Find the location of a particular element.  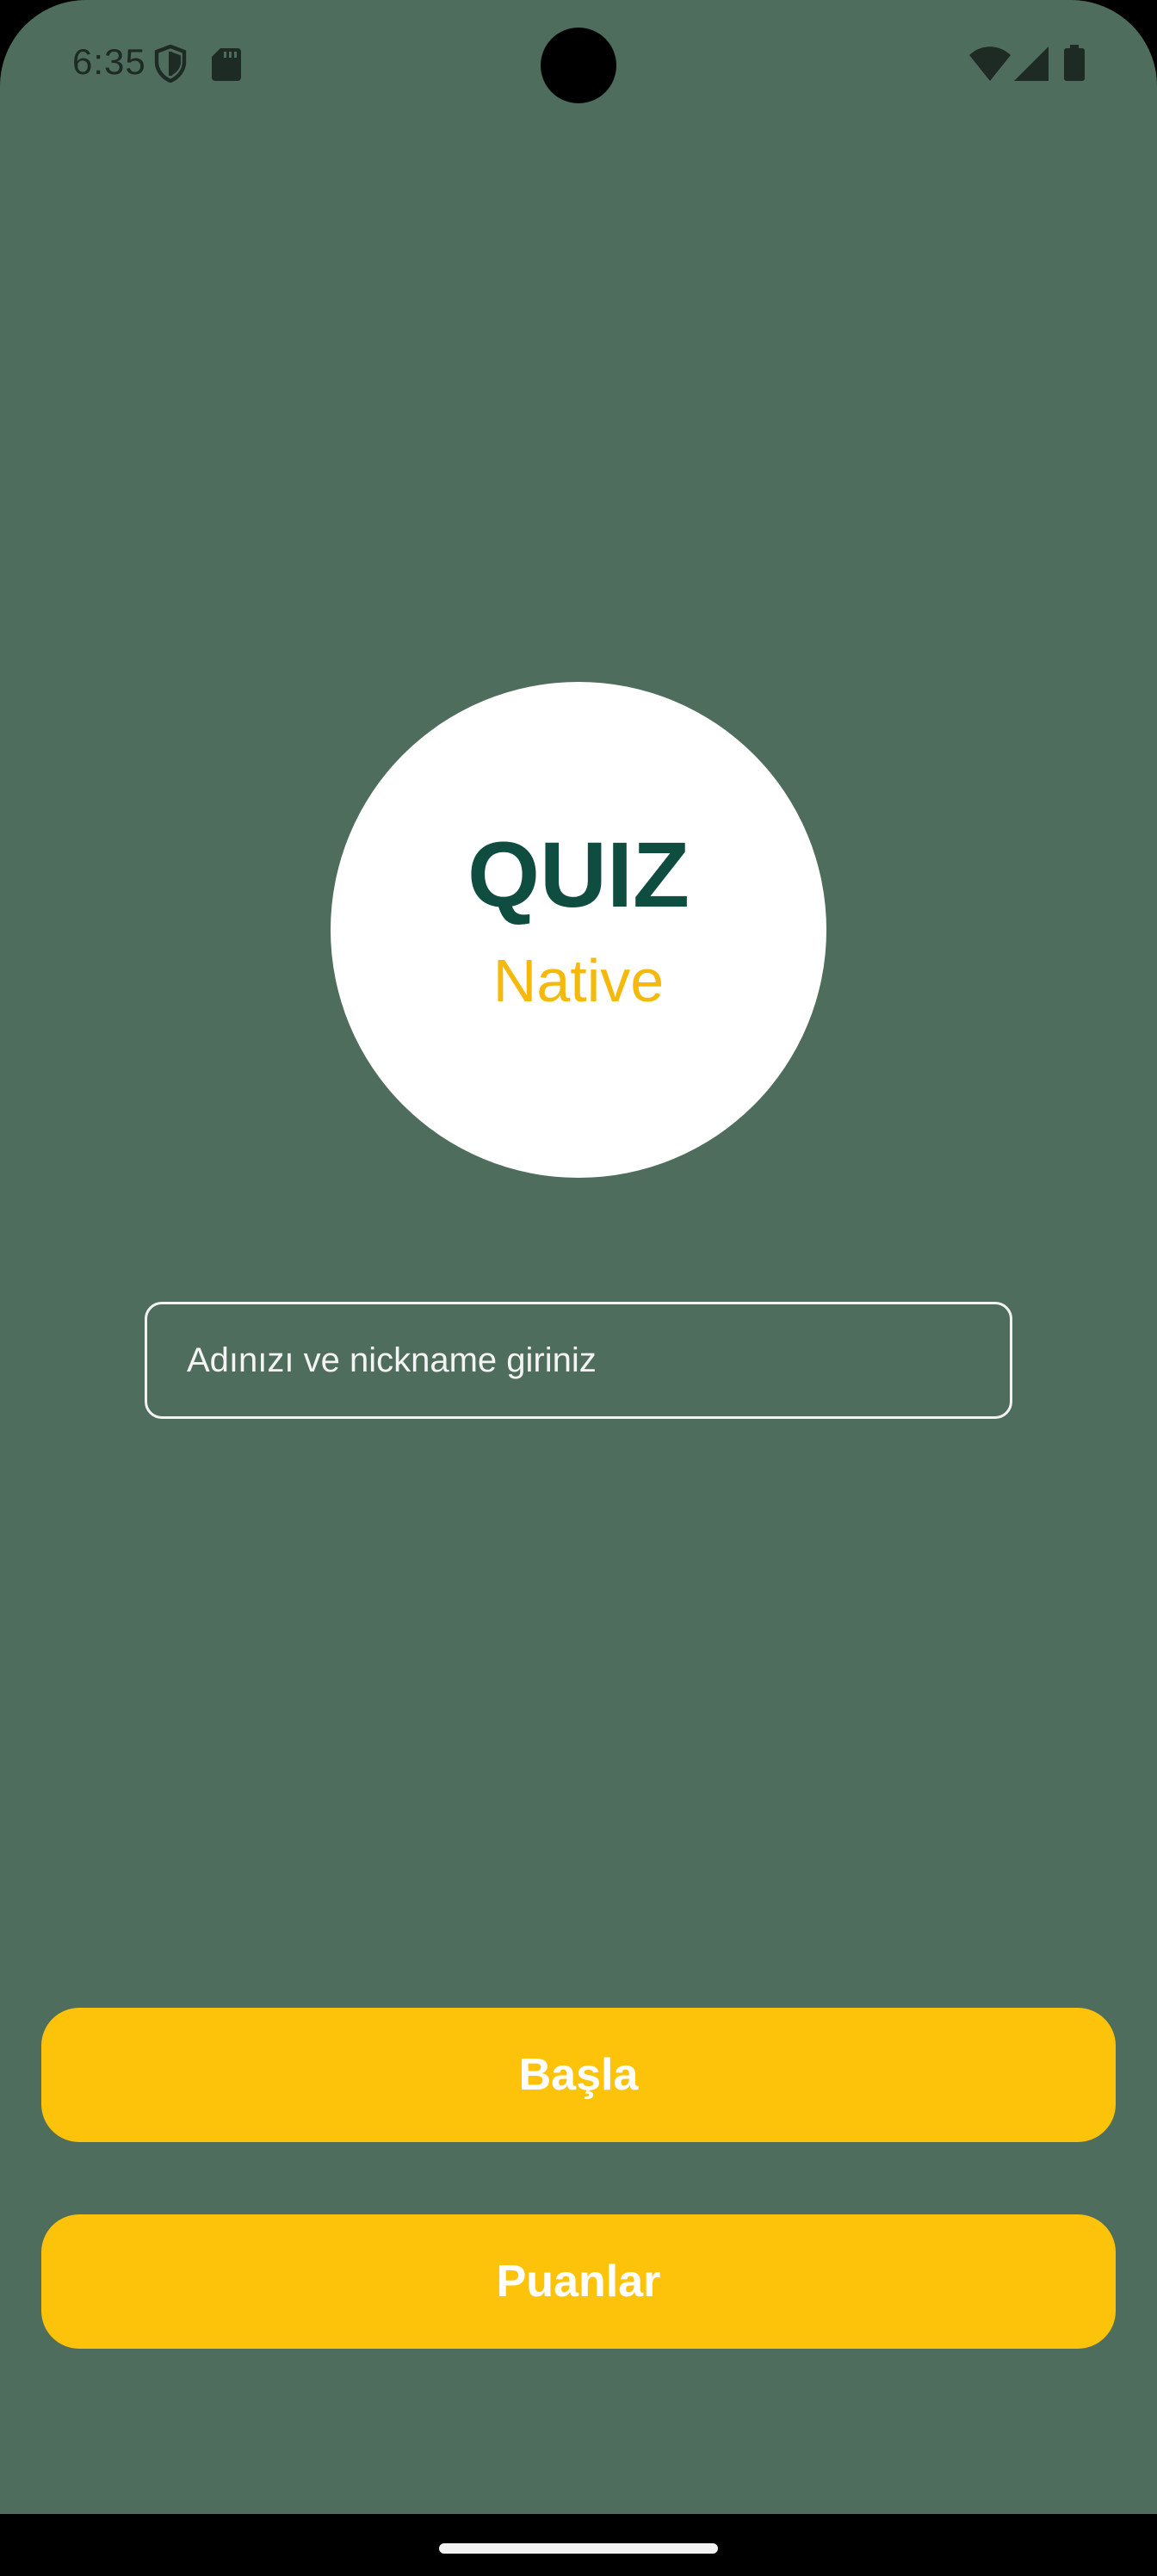

scores-button: Puanlar is located at coordinates (579, 2281).